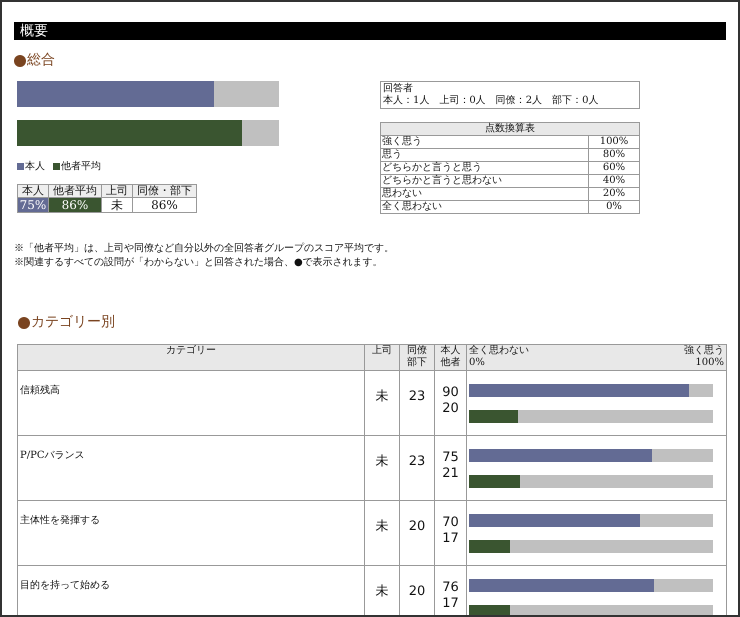  I want to click on note-text: ※「他者平均」は、上司や同僚など自分以外の全回答者グループのスコア平均です。, so click(204, 249).